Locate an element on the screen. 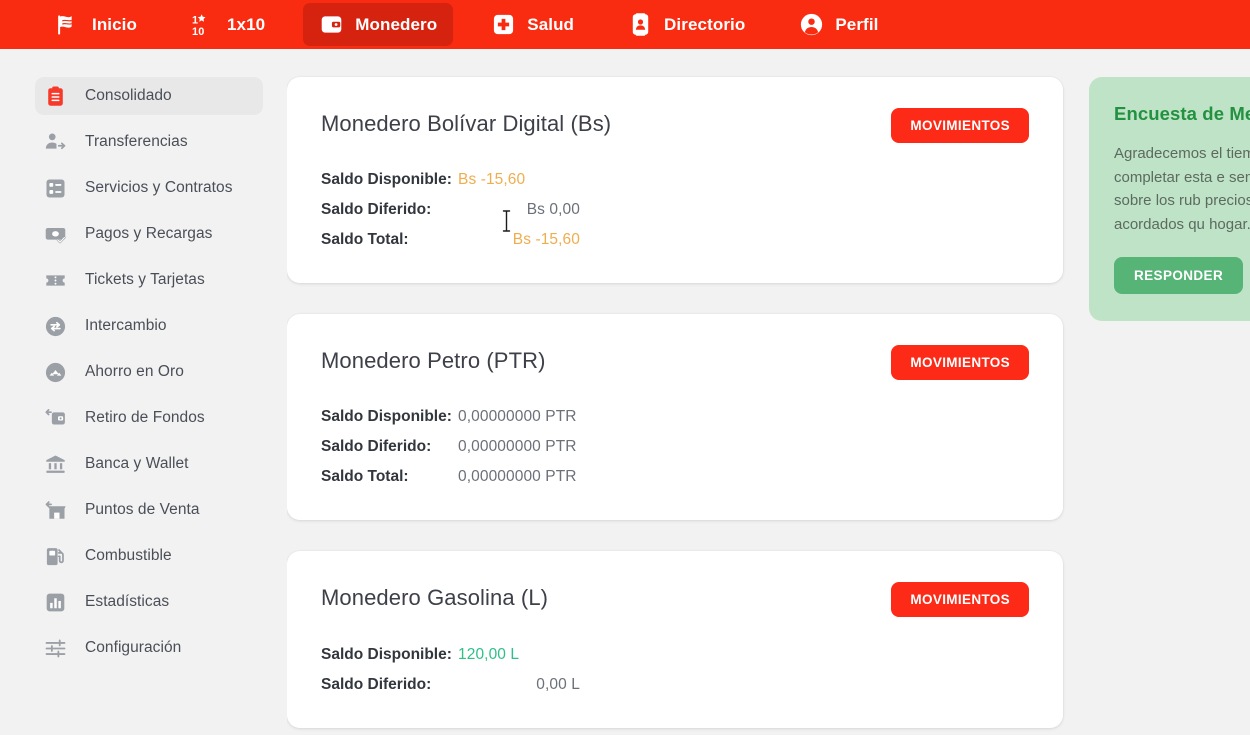  store-icon is located at coordinates (55, 510).